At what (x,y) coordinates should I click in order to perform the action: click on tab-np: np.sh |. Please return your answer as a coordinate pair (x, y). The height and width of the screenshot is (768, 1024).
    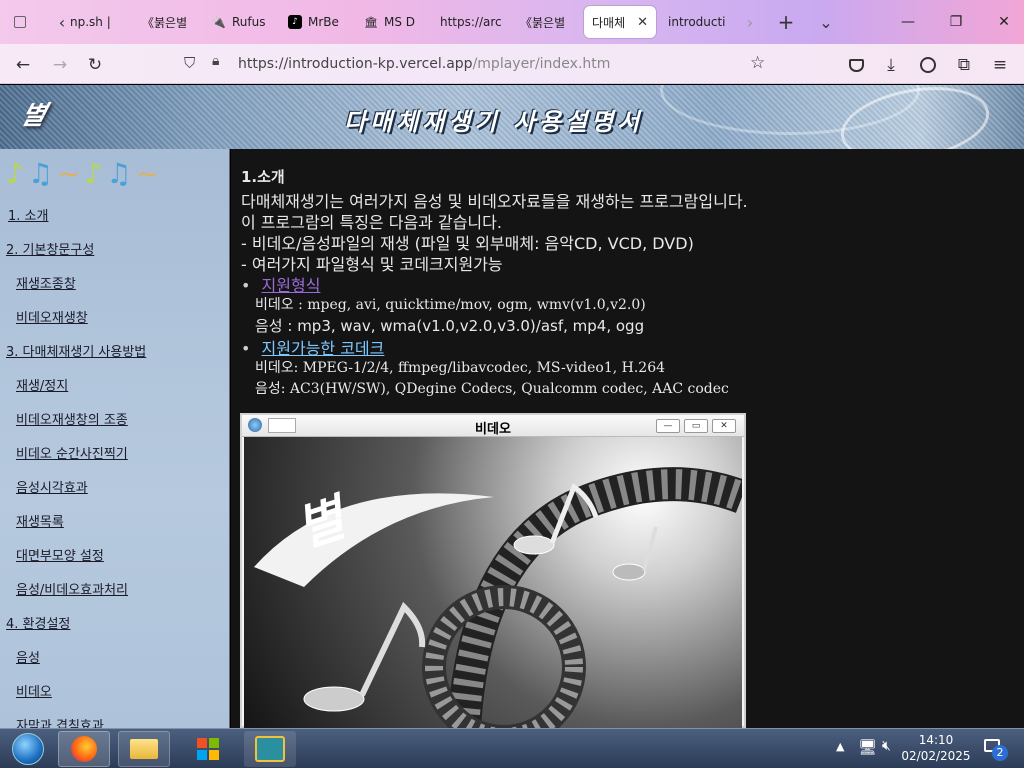
    Looking at the image, I should click on (100, 22).